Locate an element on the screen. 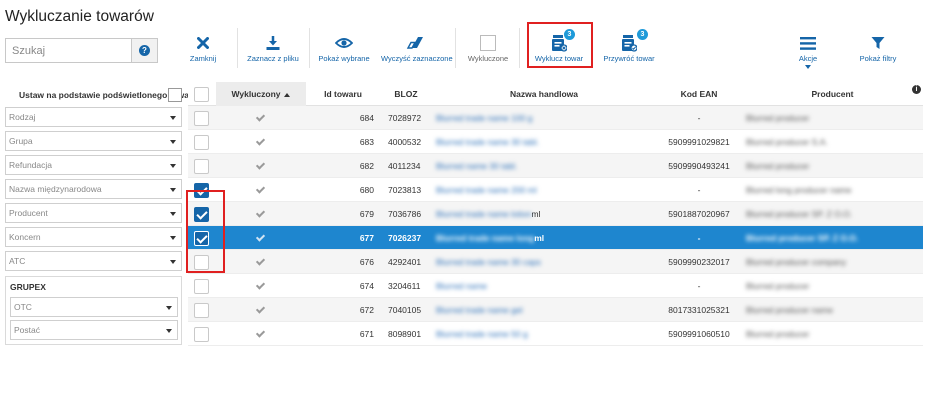  column-header-excluded: Wykluczony is located at coordinates (261, 94).